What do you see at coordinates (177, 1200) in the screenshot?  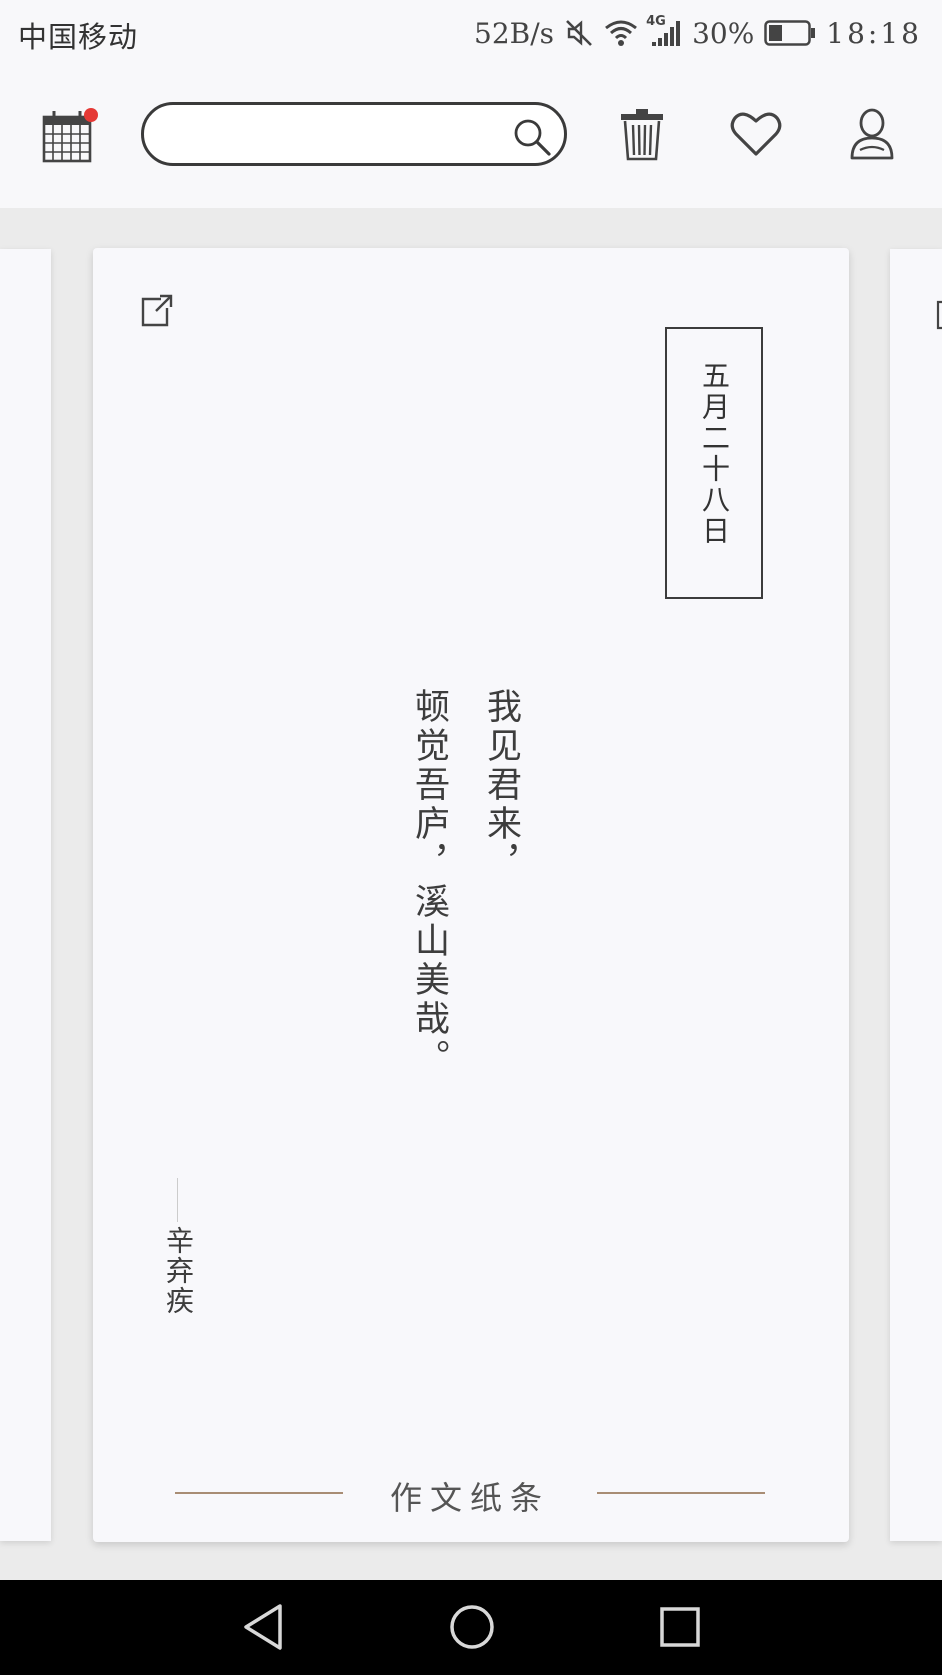 I see `author-divider` at bounding box center [177, 1200].